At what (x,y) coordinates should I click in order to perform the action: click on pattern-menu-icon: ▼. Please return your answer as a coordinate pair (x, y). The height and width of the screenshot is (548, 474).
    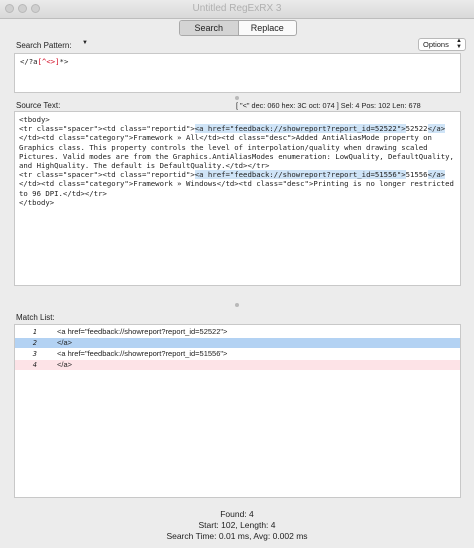
    Looking at the image, I should click on (85, 43).